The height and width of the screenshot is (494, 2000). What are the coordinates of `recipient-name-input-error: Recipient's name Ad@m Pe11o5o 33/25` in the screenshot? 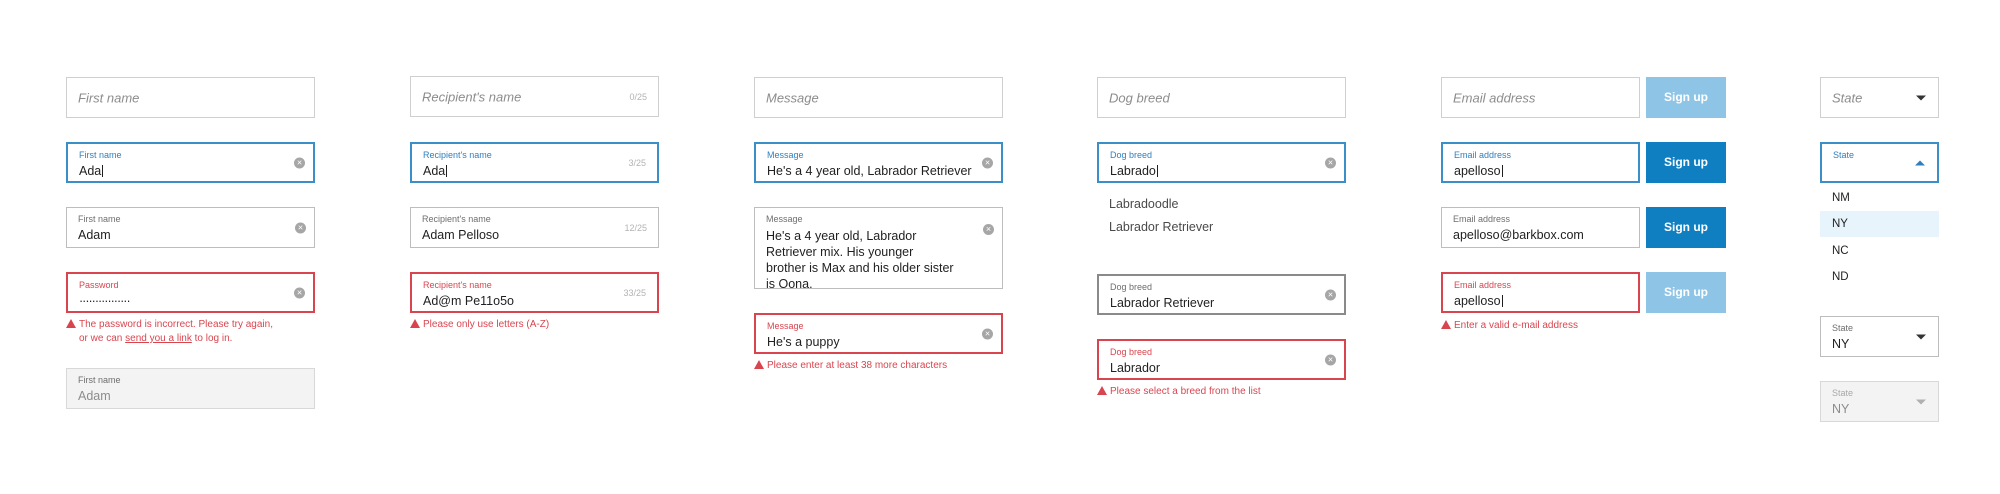 It's located at (534, 292).